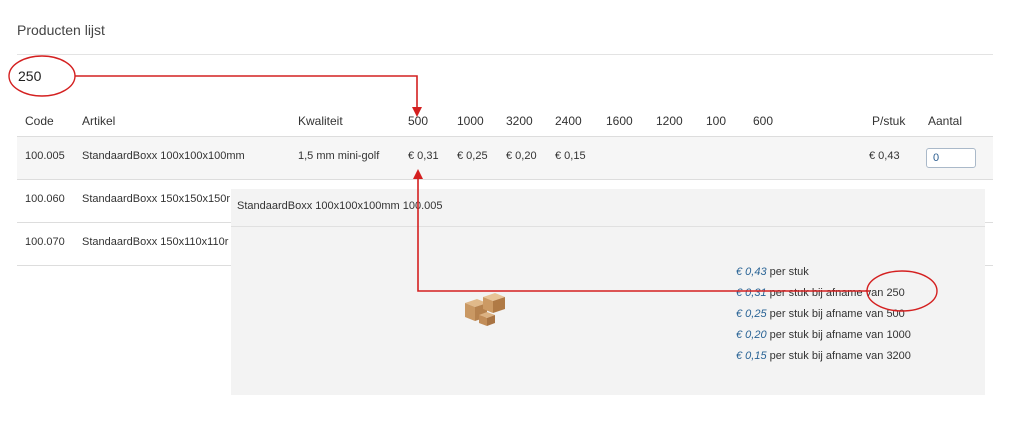  Describe the element at coordinates (902, 291) in the screenshot. I see `tier-highlight-circle` at that location.